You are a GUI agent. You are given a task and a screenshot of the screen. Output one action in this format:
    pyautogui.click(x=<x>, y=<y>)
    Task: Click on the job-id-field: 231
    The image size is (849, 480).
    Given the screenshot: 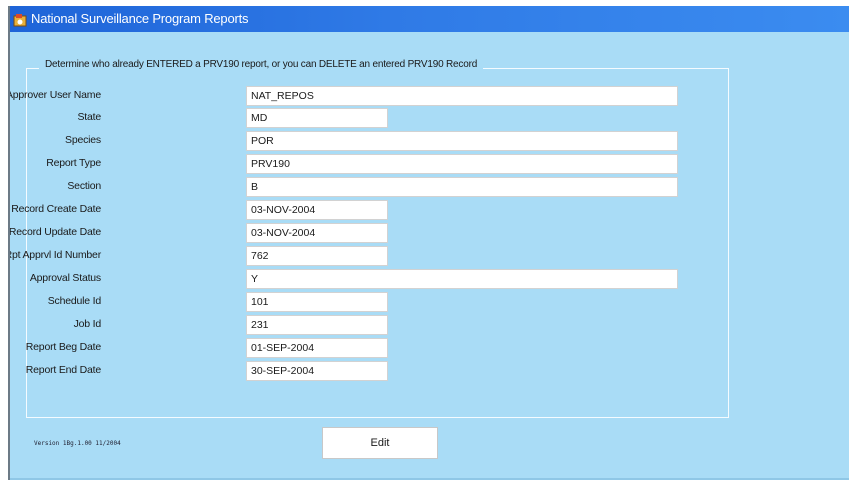 What is the action you would take?
    pyautogui.click(x=317, y=325)
    